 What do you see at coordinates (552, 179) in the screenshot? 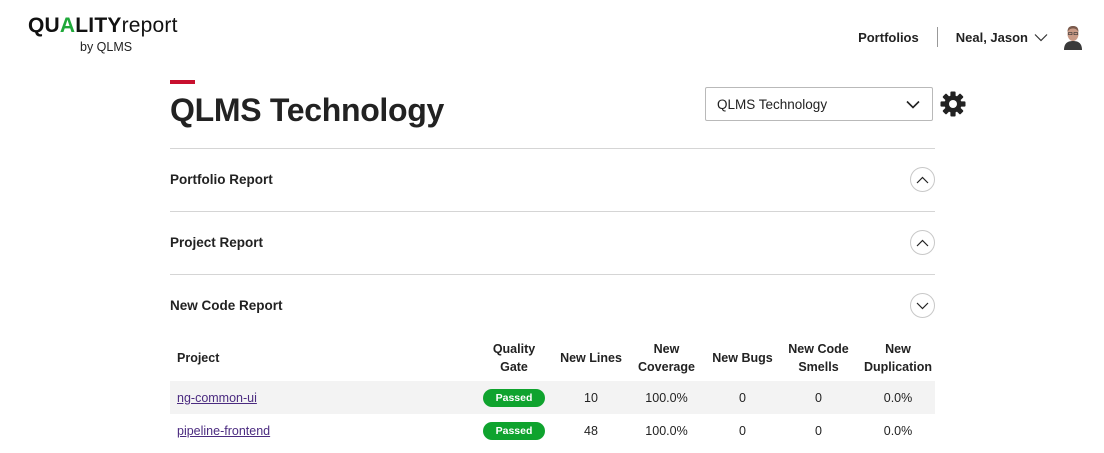
I see `section-portfolio-report: Portfolio Report` at bounding box center [552, 179].